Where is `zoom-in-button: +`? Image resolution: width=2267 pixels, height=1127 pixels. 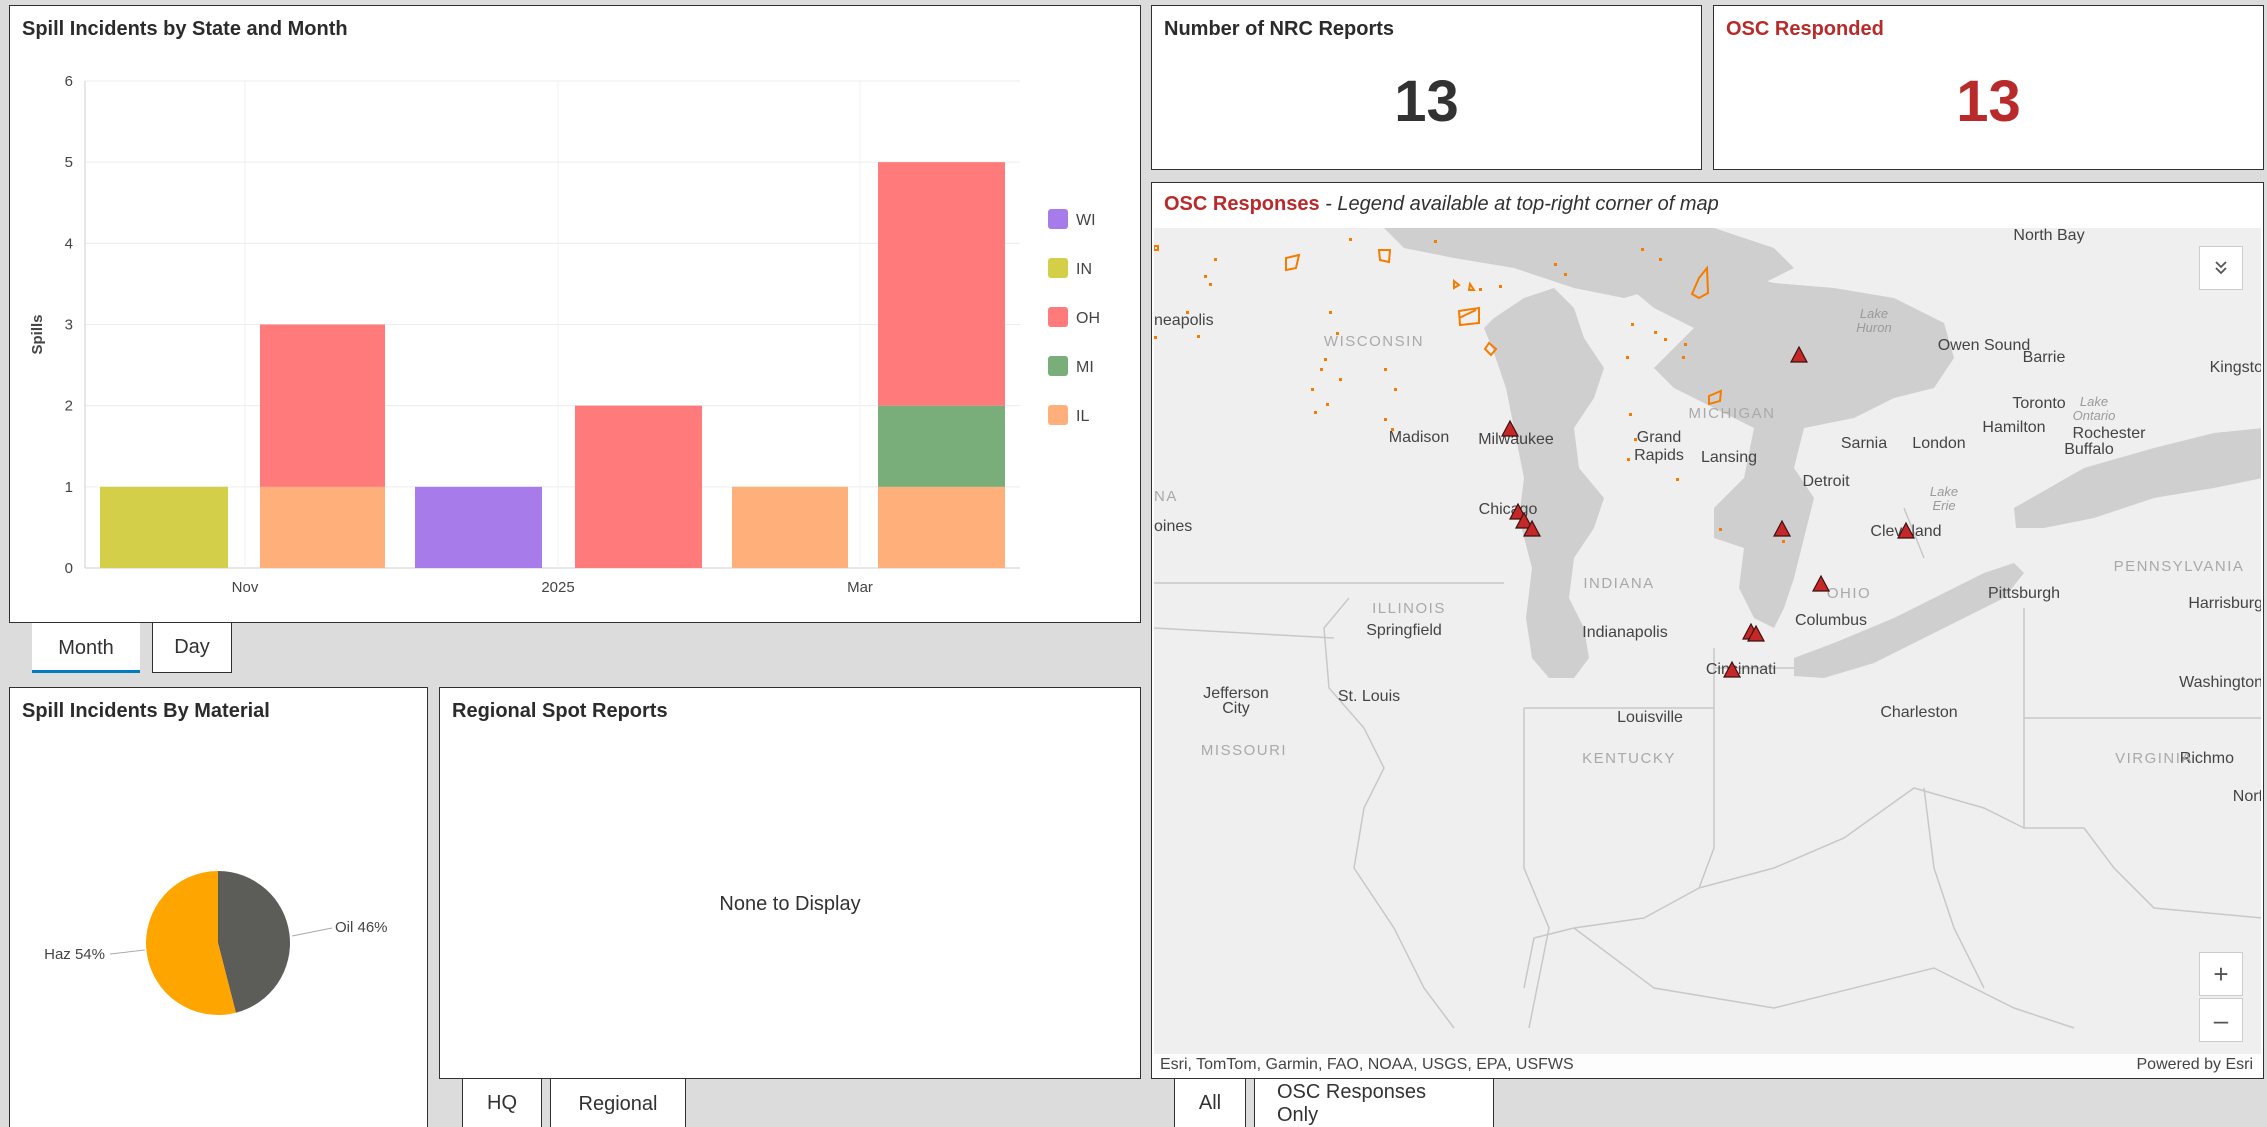 zoom-in-button: + is located at coordinates (2221, 974).